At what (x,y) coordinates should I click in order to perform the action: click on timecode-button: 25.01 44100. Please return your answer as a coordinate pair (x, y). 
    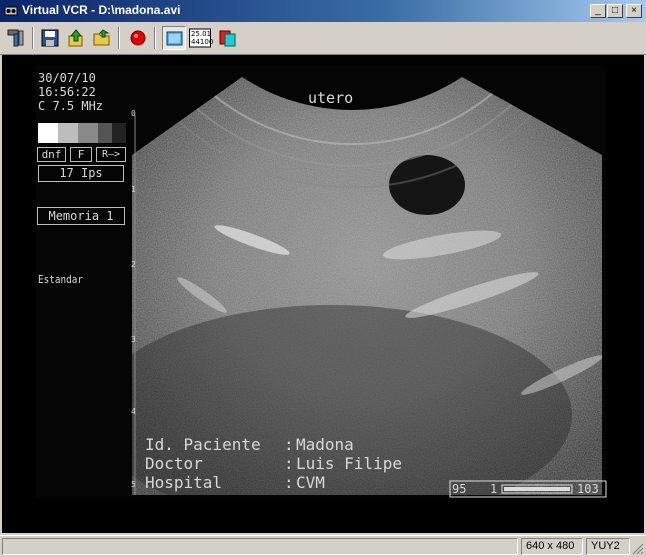
    Looking at the image, I should click on (201, 38).